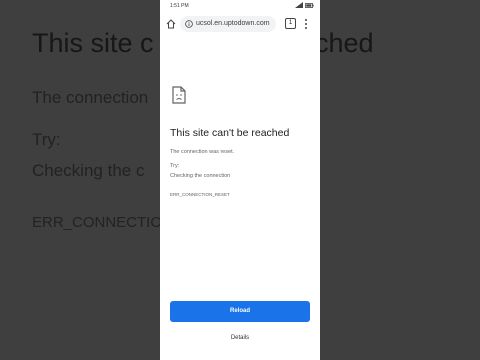 This screenshot has height=360, width=480. What do you see at coordinates (304, 5) in the screenshot?
I see `status-icons` at bounding box center [304, 5].